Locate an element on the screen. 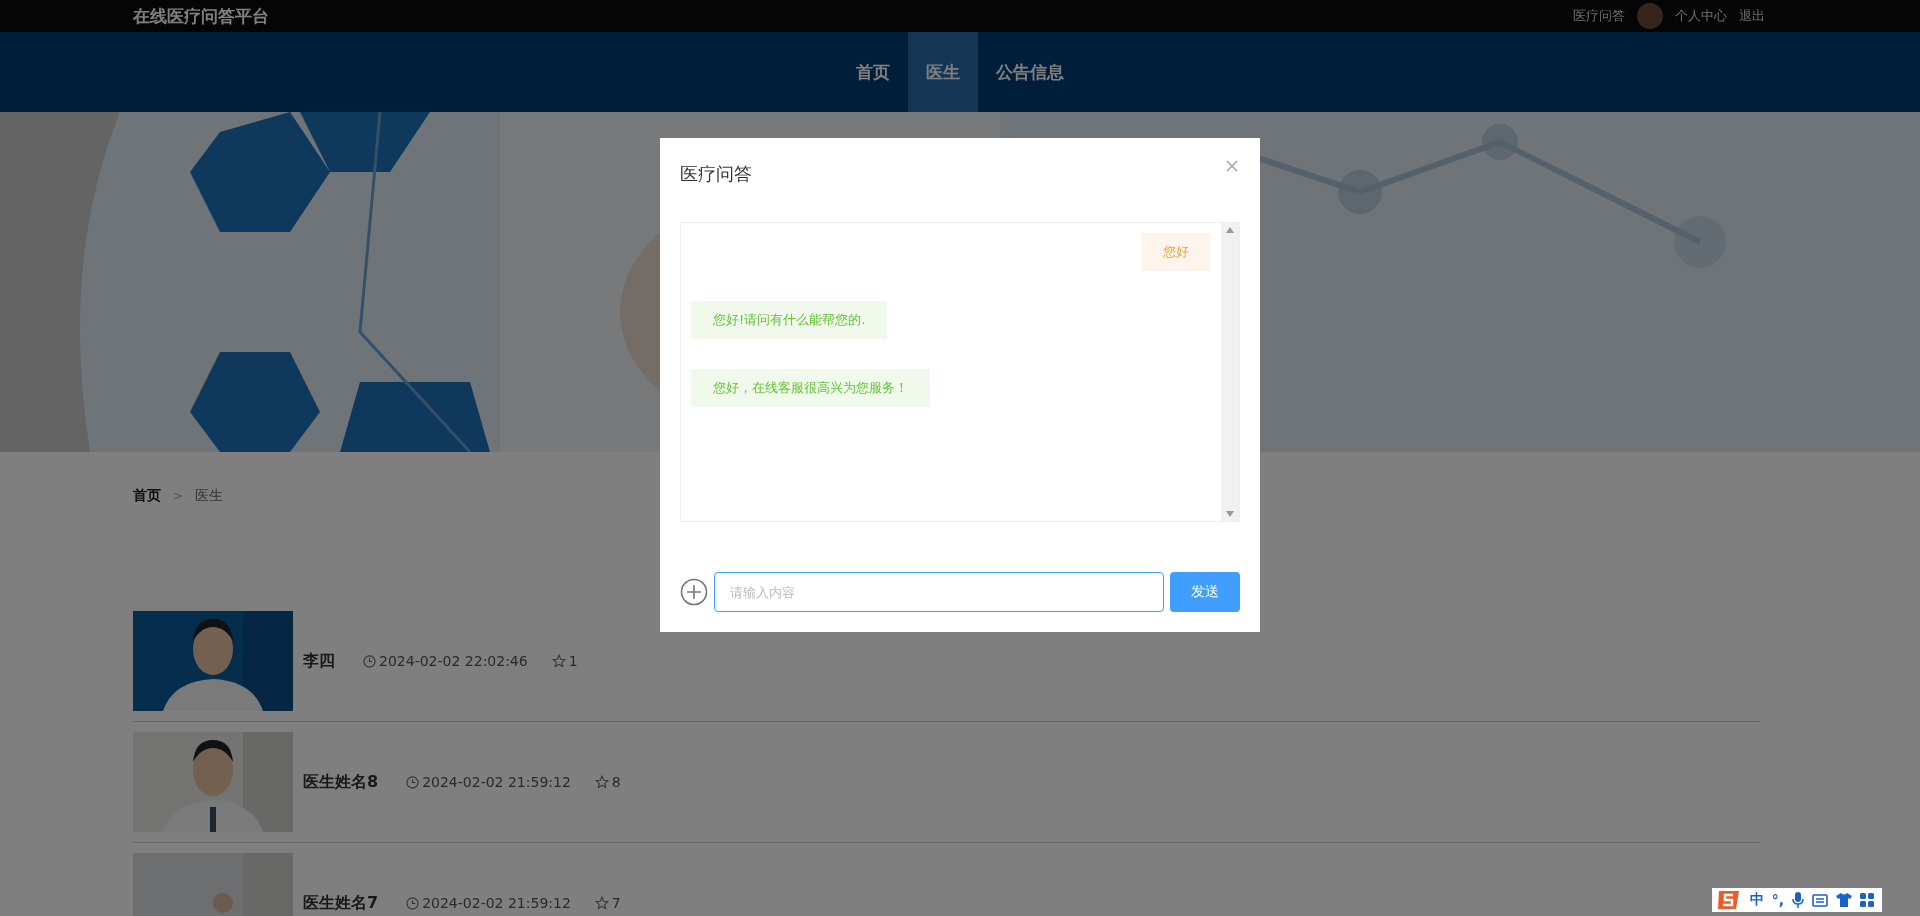 The image size is (1920, 916). ime-logo-icon is located at coordinates (1728, 900).